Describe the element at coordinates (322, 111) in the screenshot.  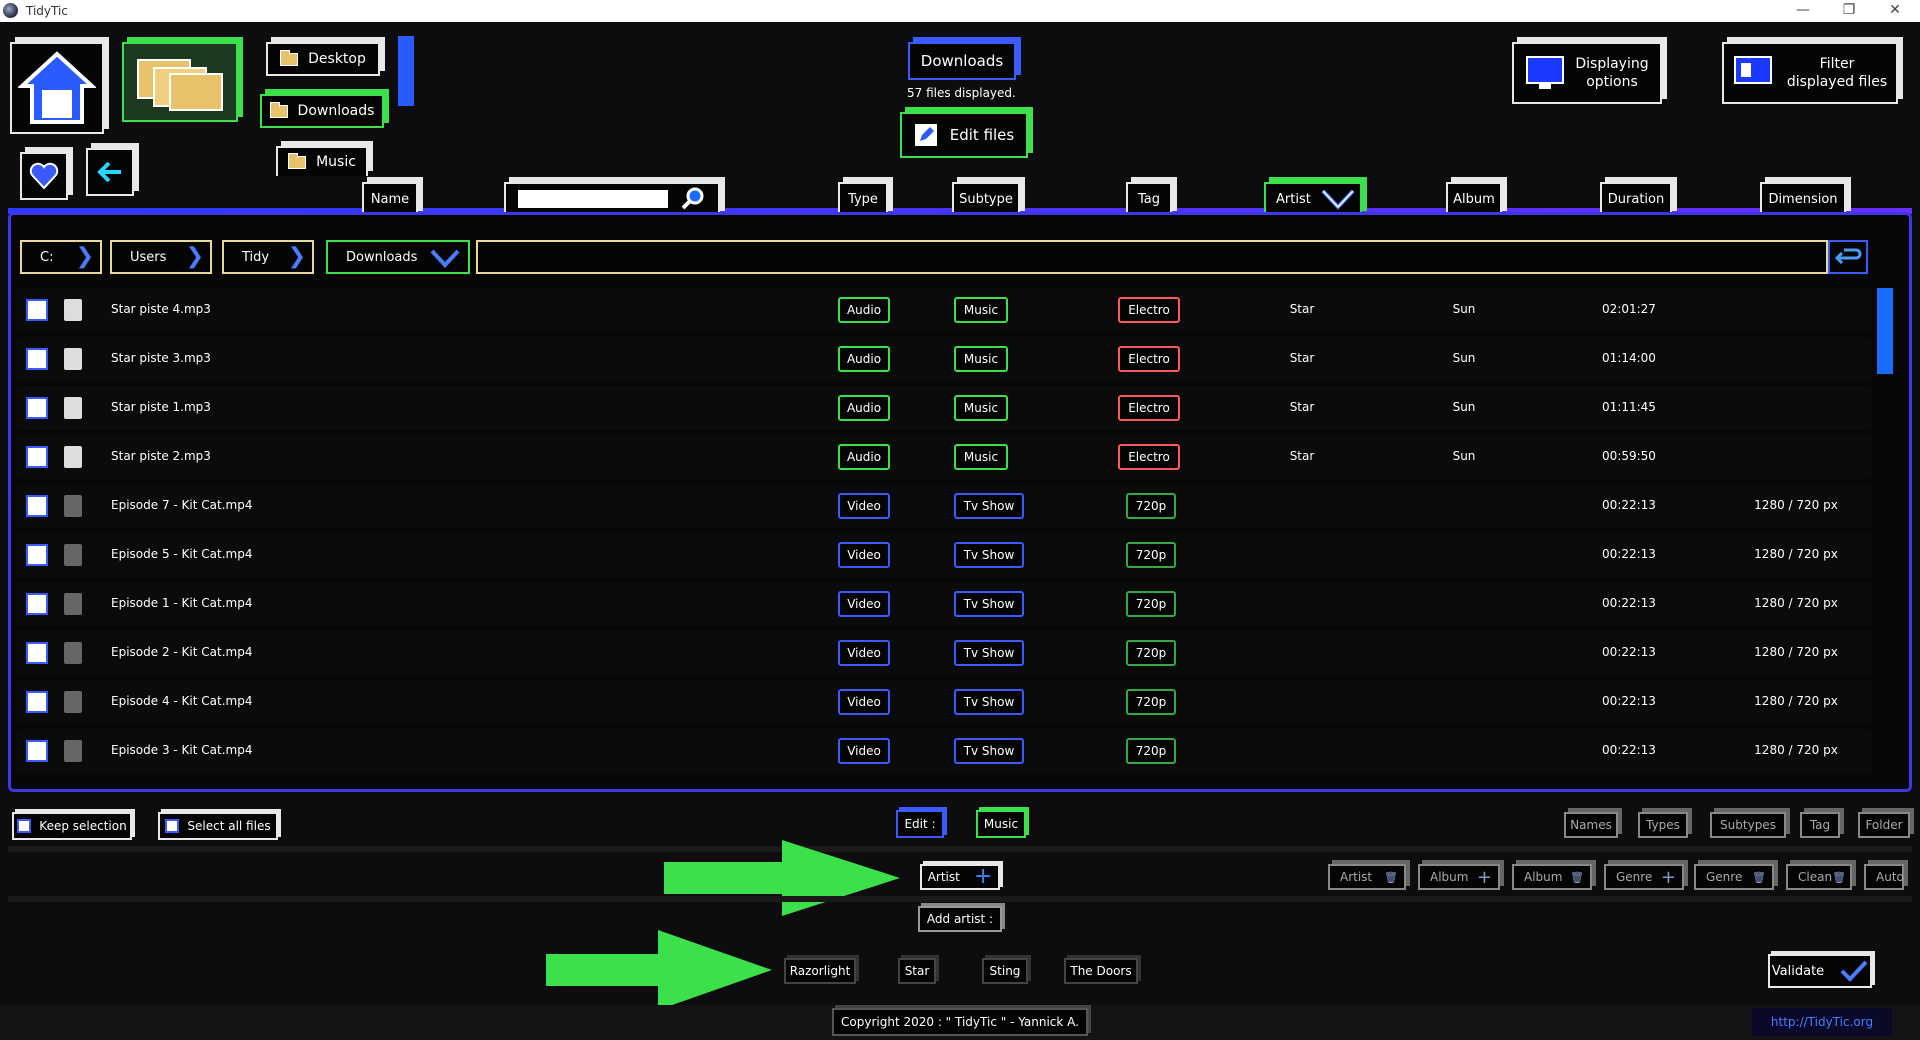
I see `nav-downloads-button: Downloads` at that location.